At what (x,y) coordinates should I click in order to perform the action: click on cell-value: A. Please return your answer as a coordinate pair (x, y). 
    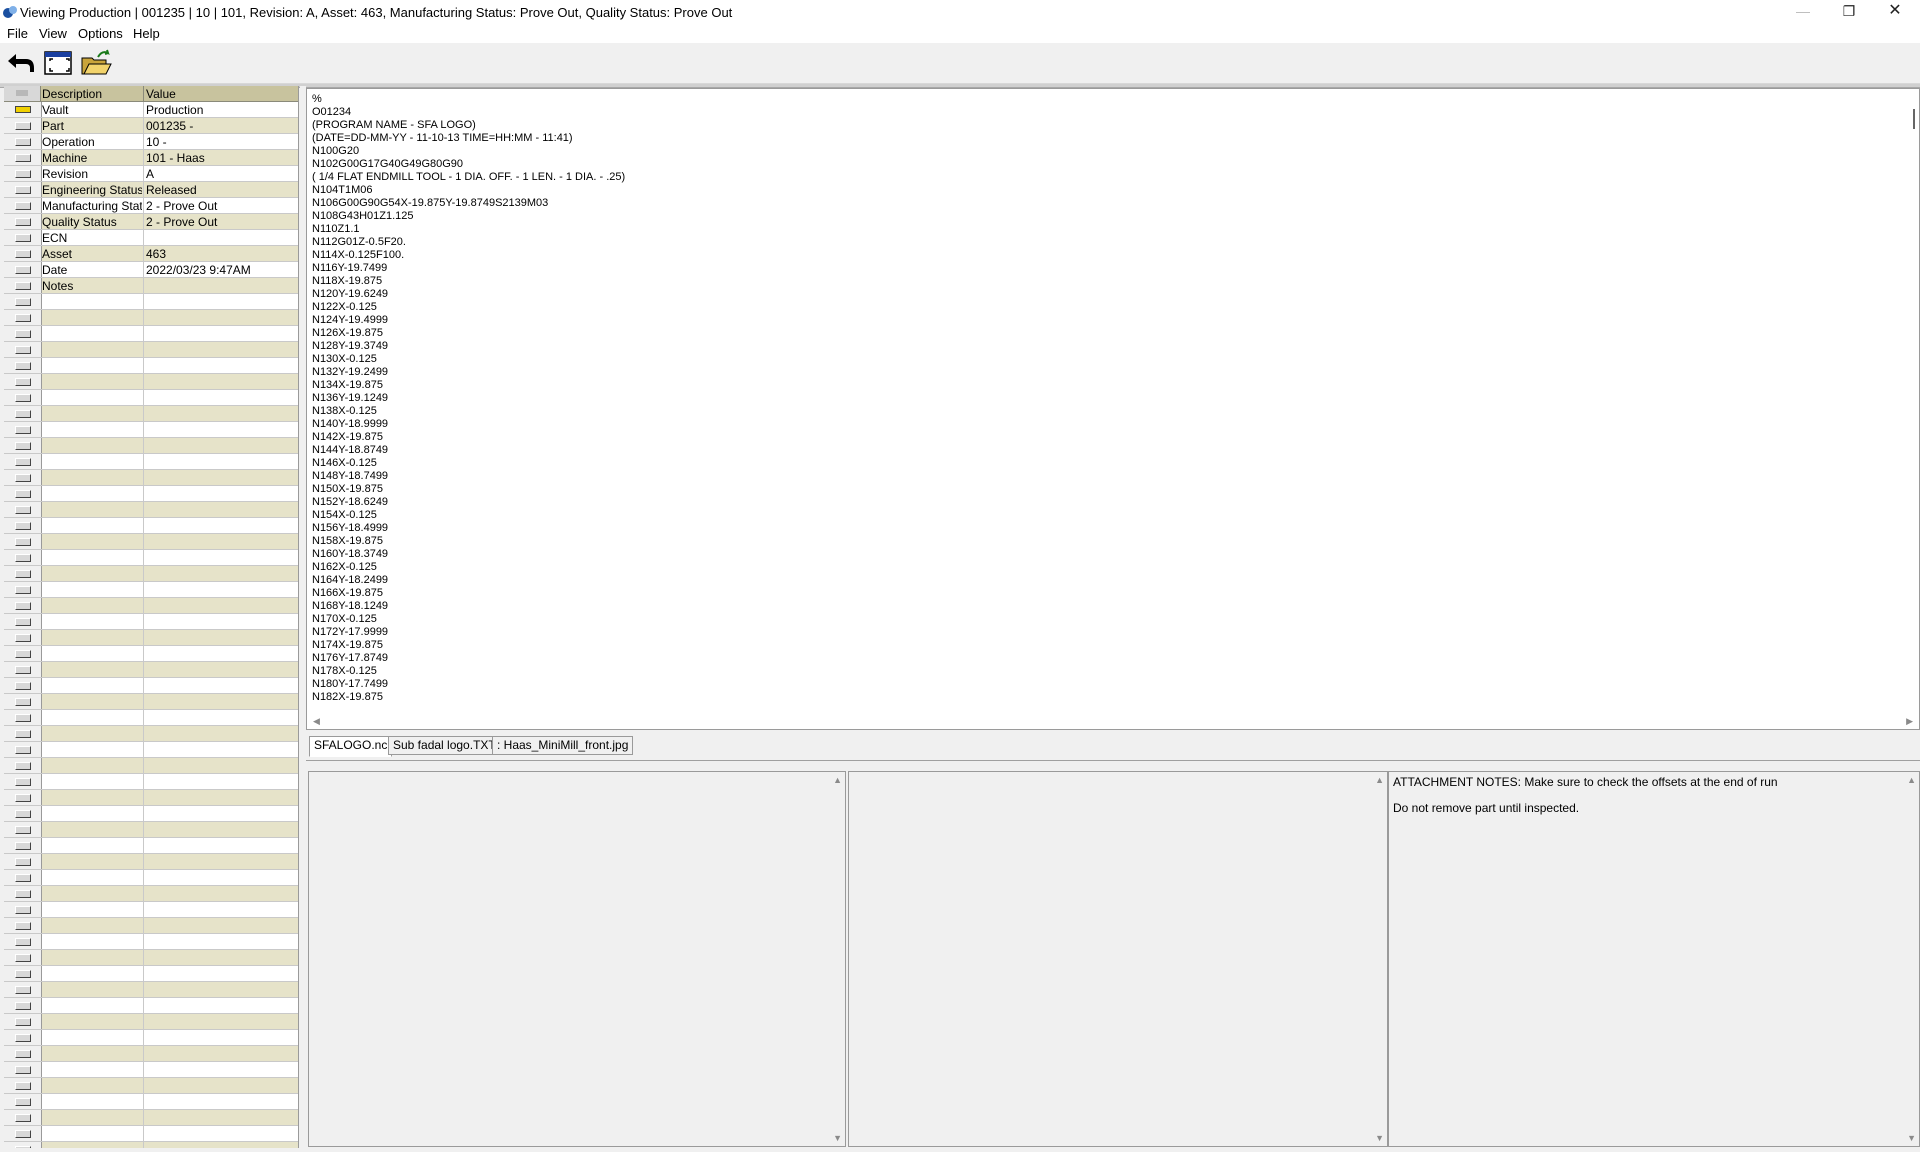
    Looking at the image, I should click on (221, 174).